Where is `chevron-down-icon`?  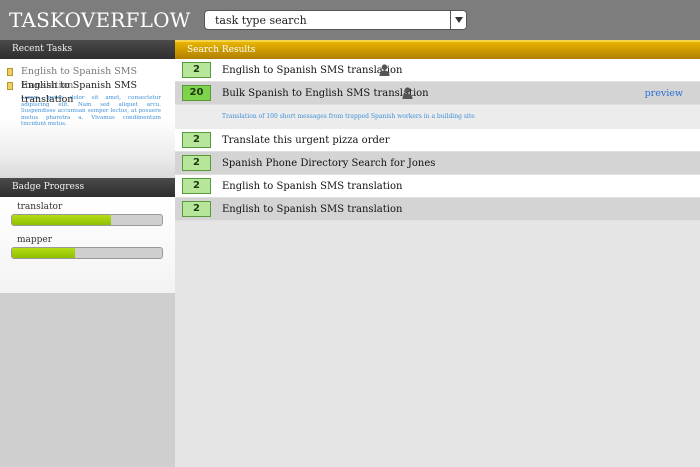 chevron-down-icon is located at coordinates (459, 20).